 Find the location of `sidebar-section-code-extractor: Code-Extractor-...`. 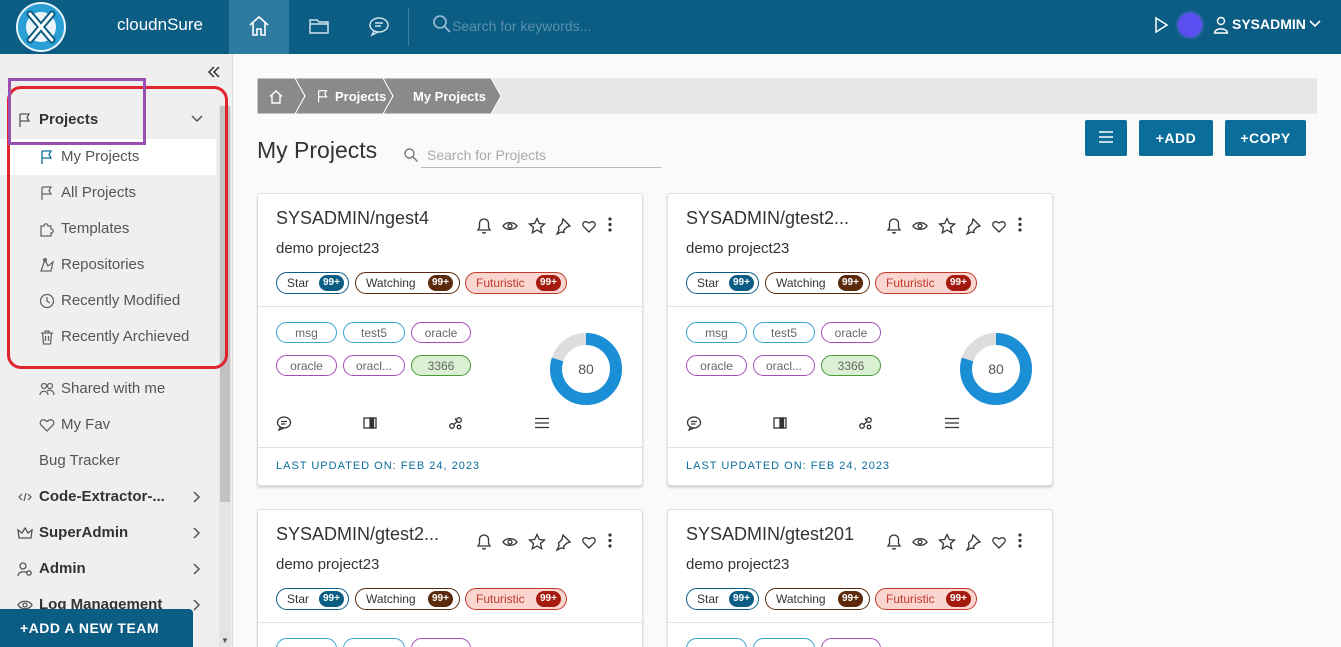

sidebar-section-code-extractor: Code-Extractor-... is located at coordinates (108, 497).